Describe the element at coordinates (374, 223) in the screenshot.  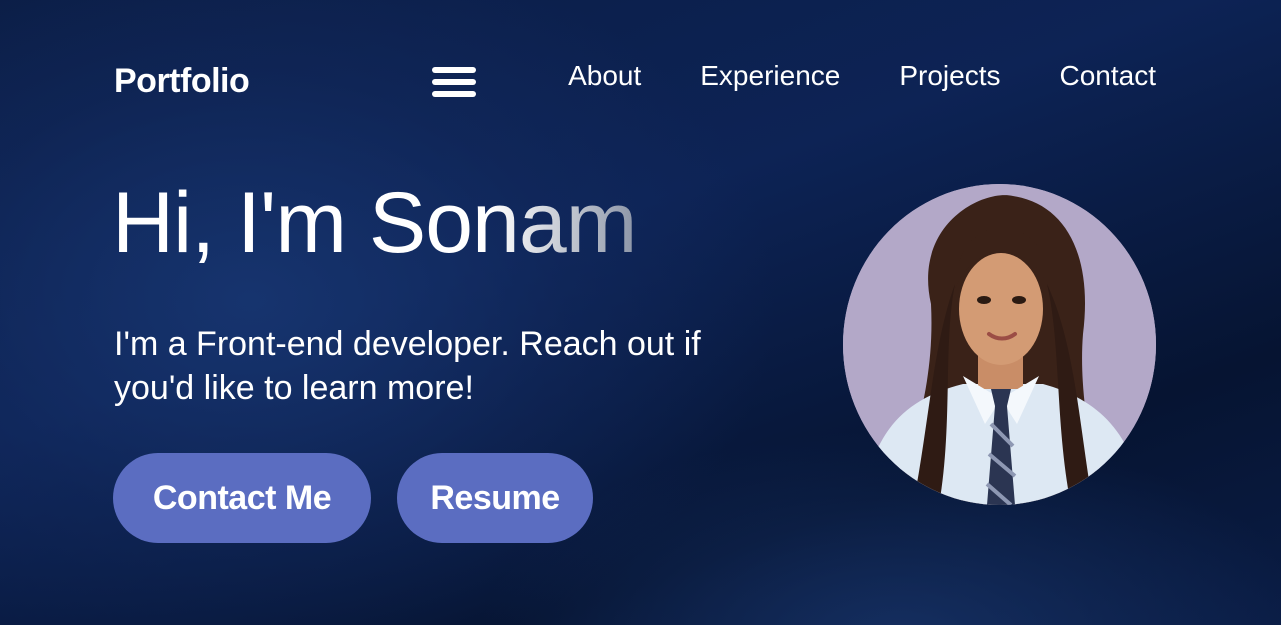
I see `hero-title: Hi, I'm Sonam` at that location.